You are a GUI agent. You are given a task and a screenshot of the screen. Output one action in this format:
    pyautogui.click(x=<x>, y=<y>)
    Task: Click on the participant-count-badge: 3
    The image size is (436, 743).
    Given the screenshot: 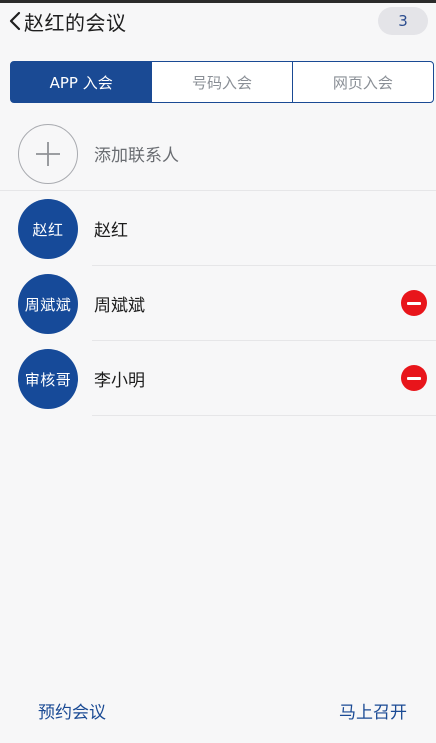 What is the action you would take?
    pyautogui.click(x=403, y=21)
    